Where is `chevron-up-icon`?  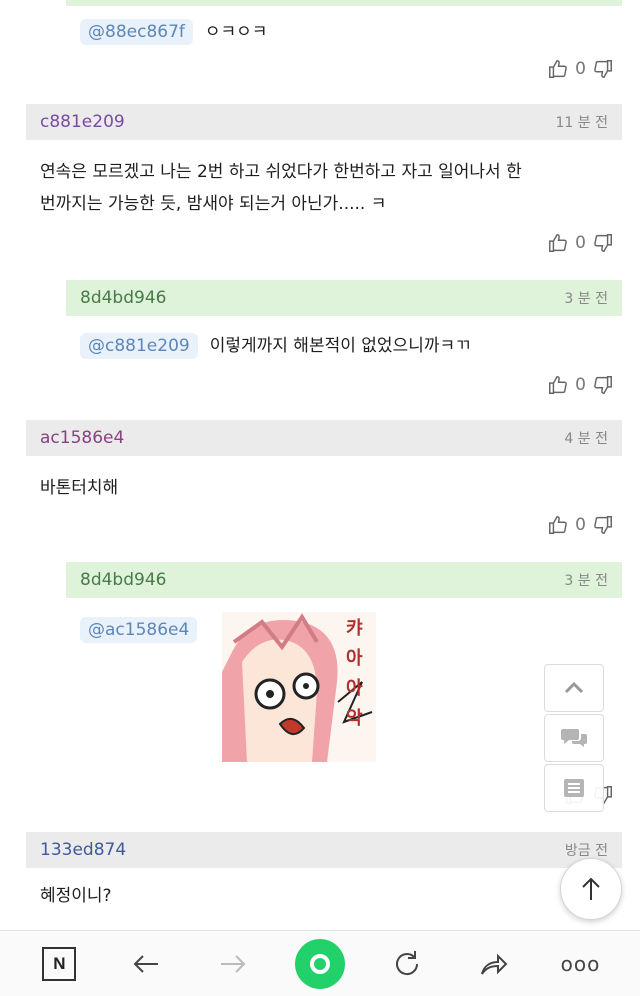
chevron-up-icon is located at coordinates (574, 687).